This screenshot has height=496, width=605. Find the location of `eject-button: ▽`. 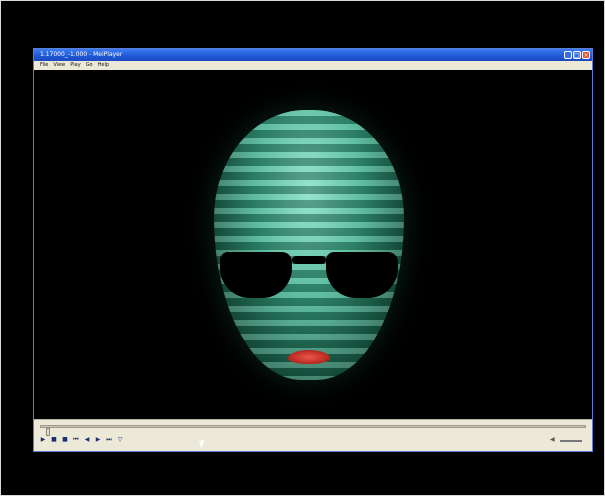

eject-button: ▽ is located at coordinates (120, 440).